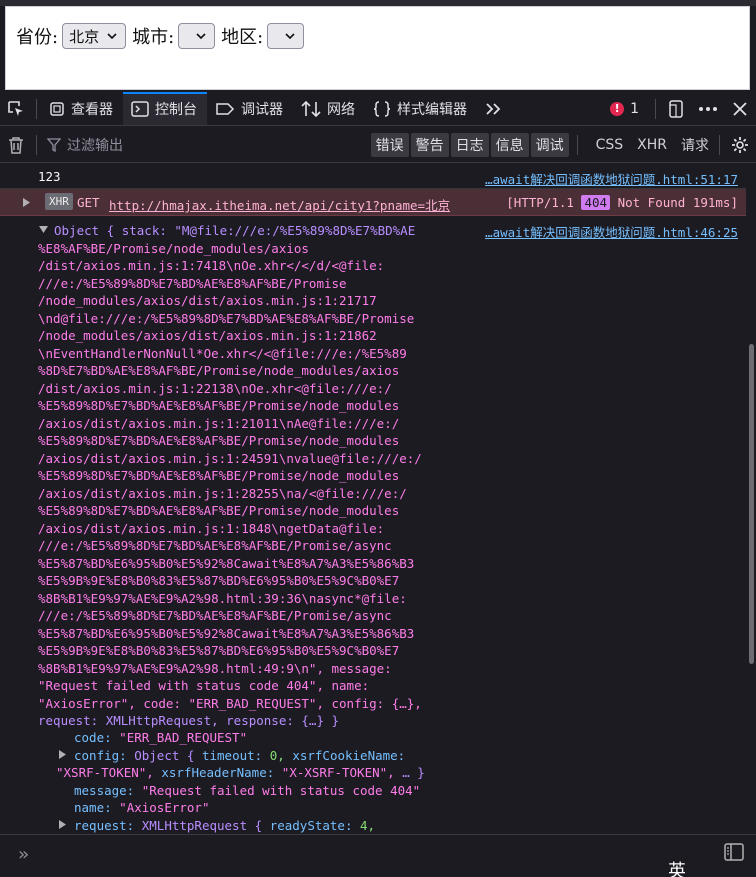 The width and height of the screenshot is (756, 877). I want to click on page-viewport: 省份: 北京 城市: 地区:, so click(377, 48).